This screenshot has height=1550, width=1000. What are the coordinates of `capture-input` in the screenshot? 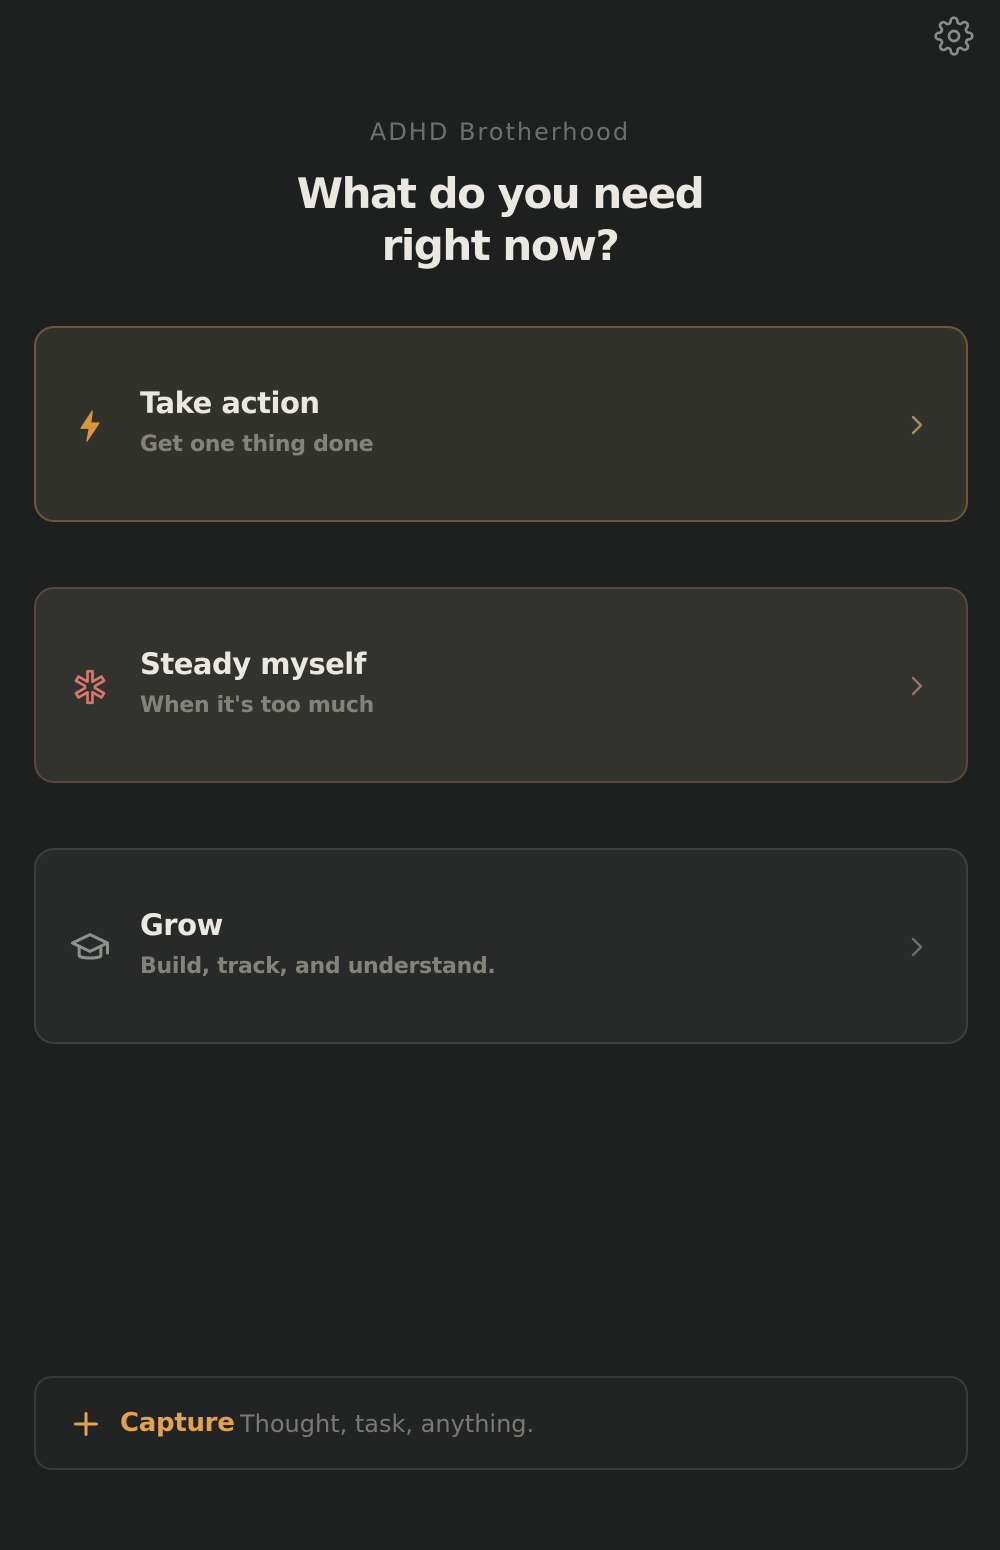 It's located at (585, 1424).